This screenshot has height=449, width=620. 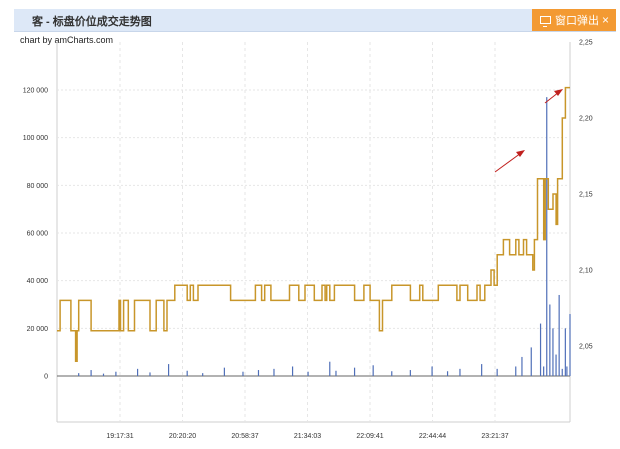 I want to click on y-right-tick-label: 2,05, so click(x=586, y=347).